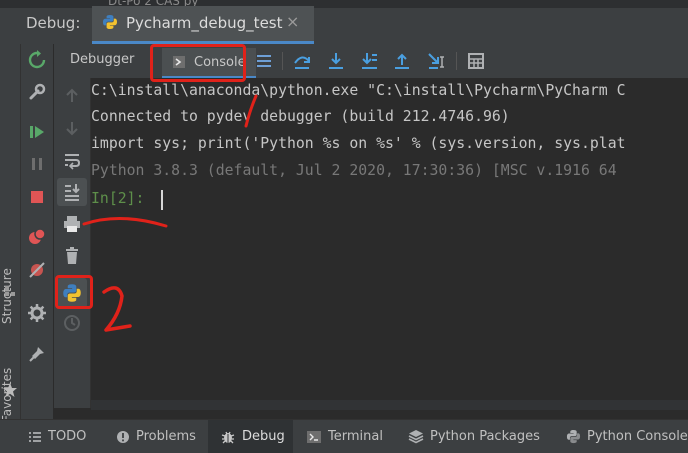  Describe the element at coordinates (53, 23) in the screenshot. I see `debug-window-label: Debug:` at that location.